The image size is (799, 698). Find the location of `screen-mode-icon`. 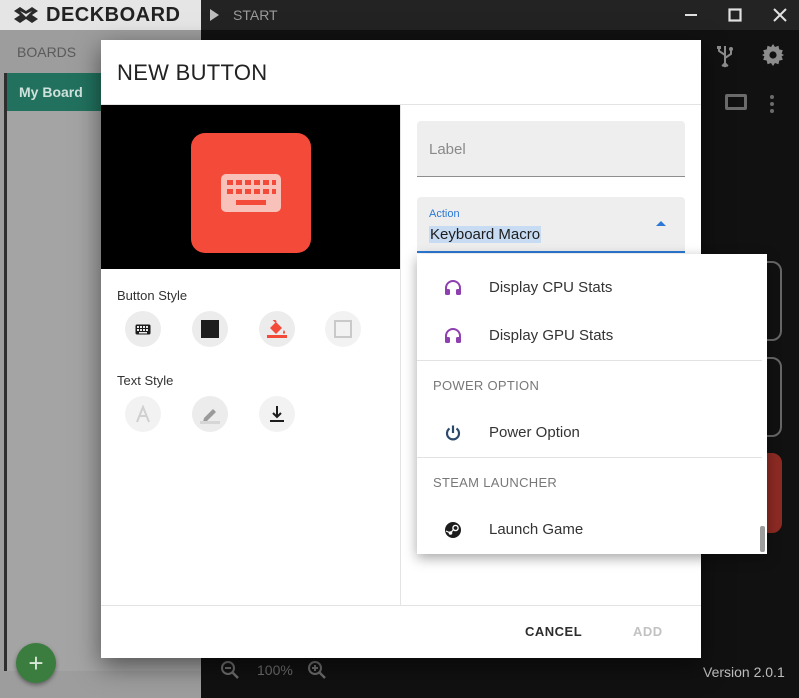

screen-mode-icon is located at coordinates (736, 102).